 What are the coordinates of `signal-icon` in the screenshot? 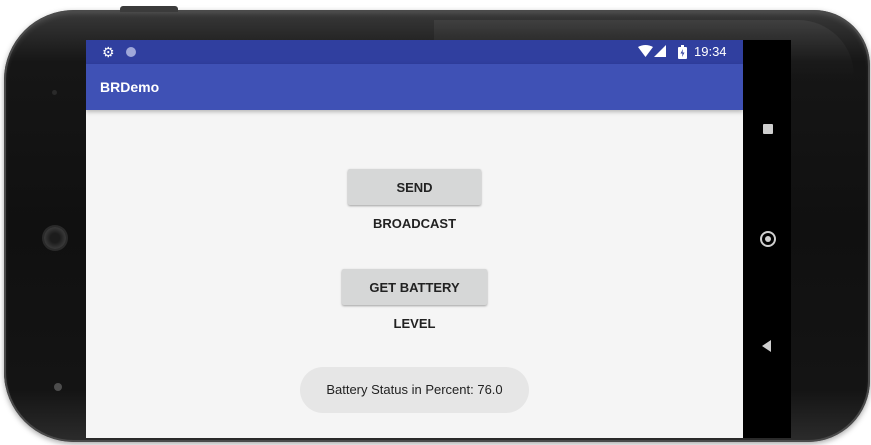 It's located at (660, 51).